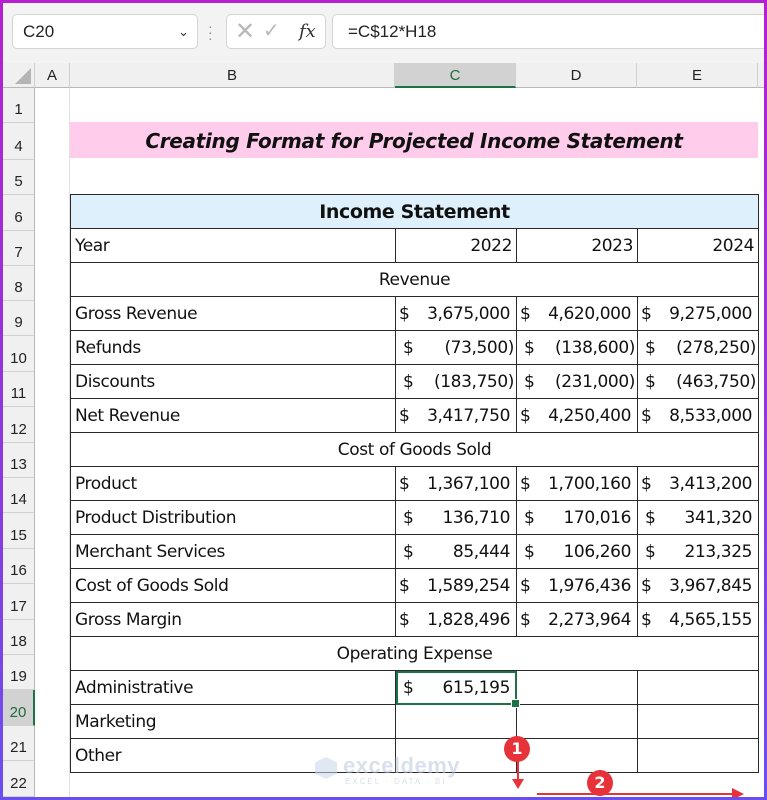 This screenshot has height=800, width=767. Describe the element at coordinates (456, 347) in the screenshot. I see `value-cell: $ (73,500)` at that location.